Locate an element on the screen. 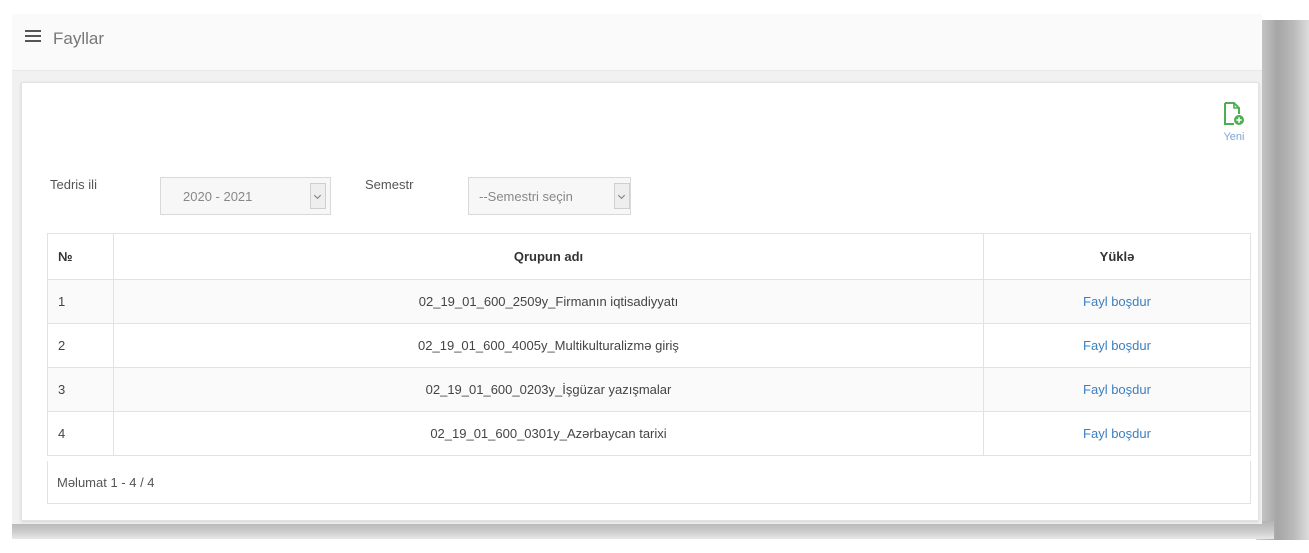  year-label: Tedris ili is located at coordinates (73, 184).